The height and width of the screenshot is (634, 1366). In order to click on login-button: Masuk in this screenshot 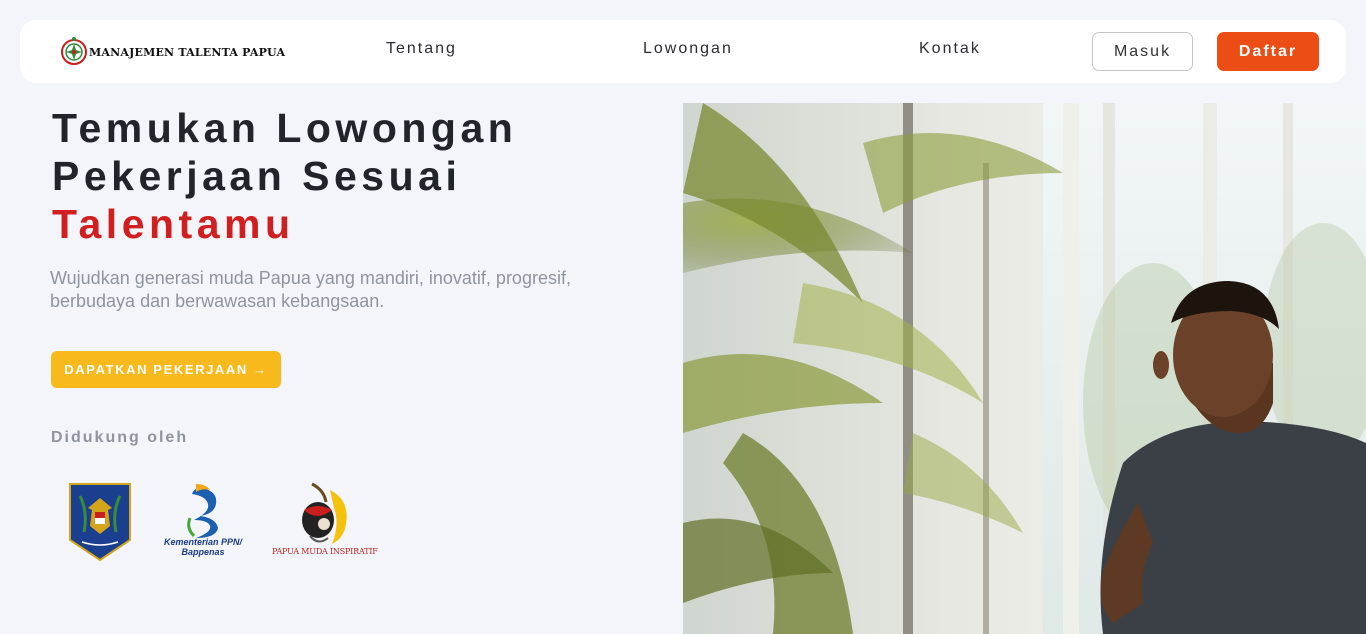, I will do `click(1142, 51)`.